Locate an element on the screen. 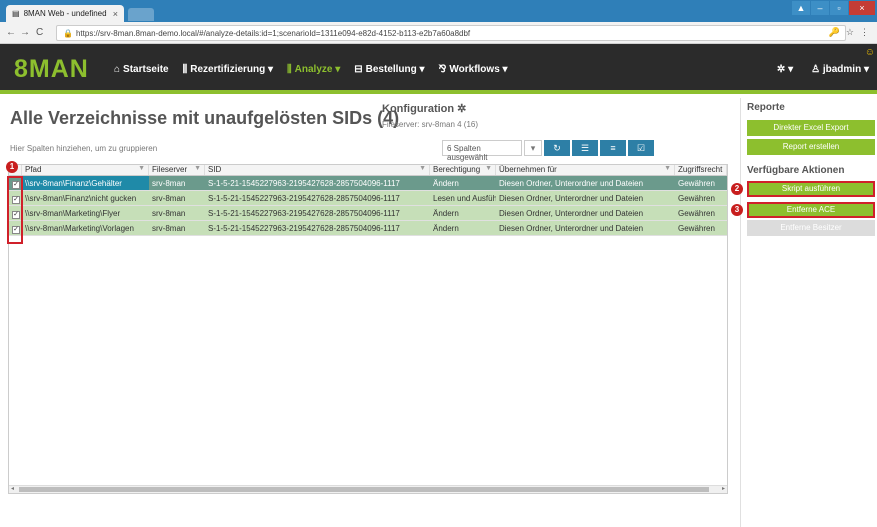 This screenshot has height=527, width=877. reload-icon: C is located at coordinates (39, 32).